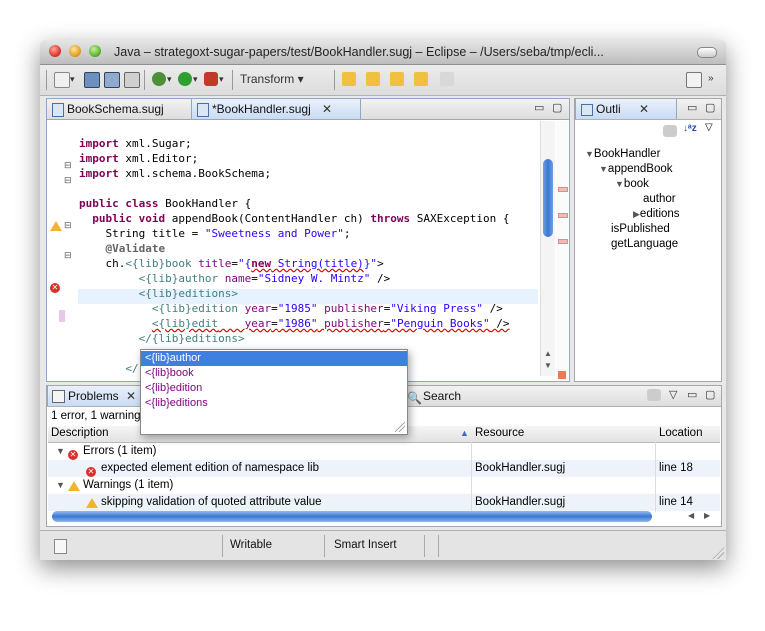 This screenshot has height=631, width=765. Describe the element at coordinates (421, 79) in the screenshot. I see `back-icon` at that location.